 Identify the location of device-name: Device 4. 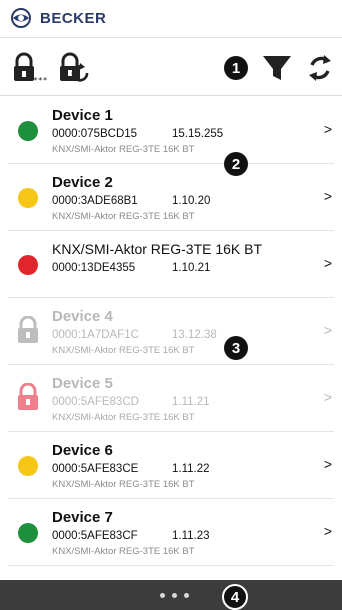
(82, 316).